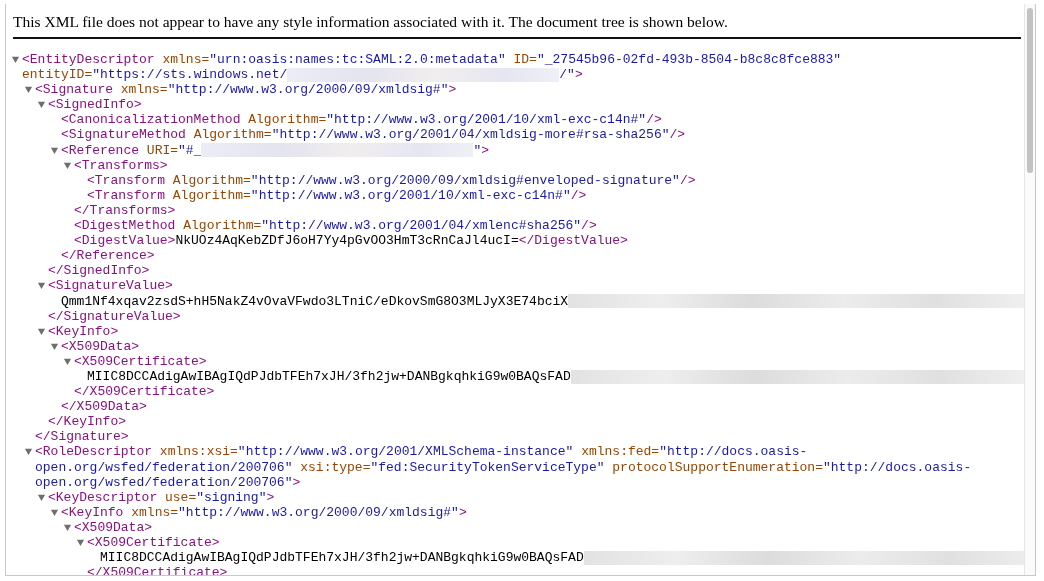  What do you see at coordinates (82, 437) in the screenshot?
I see `code-text: </Signature>` at bounding box center [82, 437].